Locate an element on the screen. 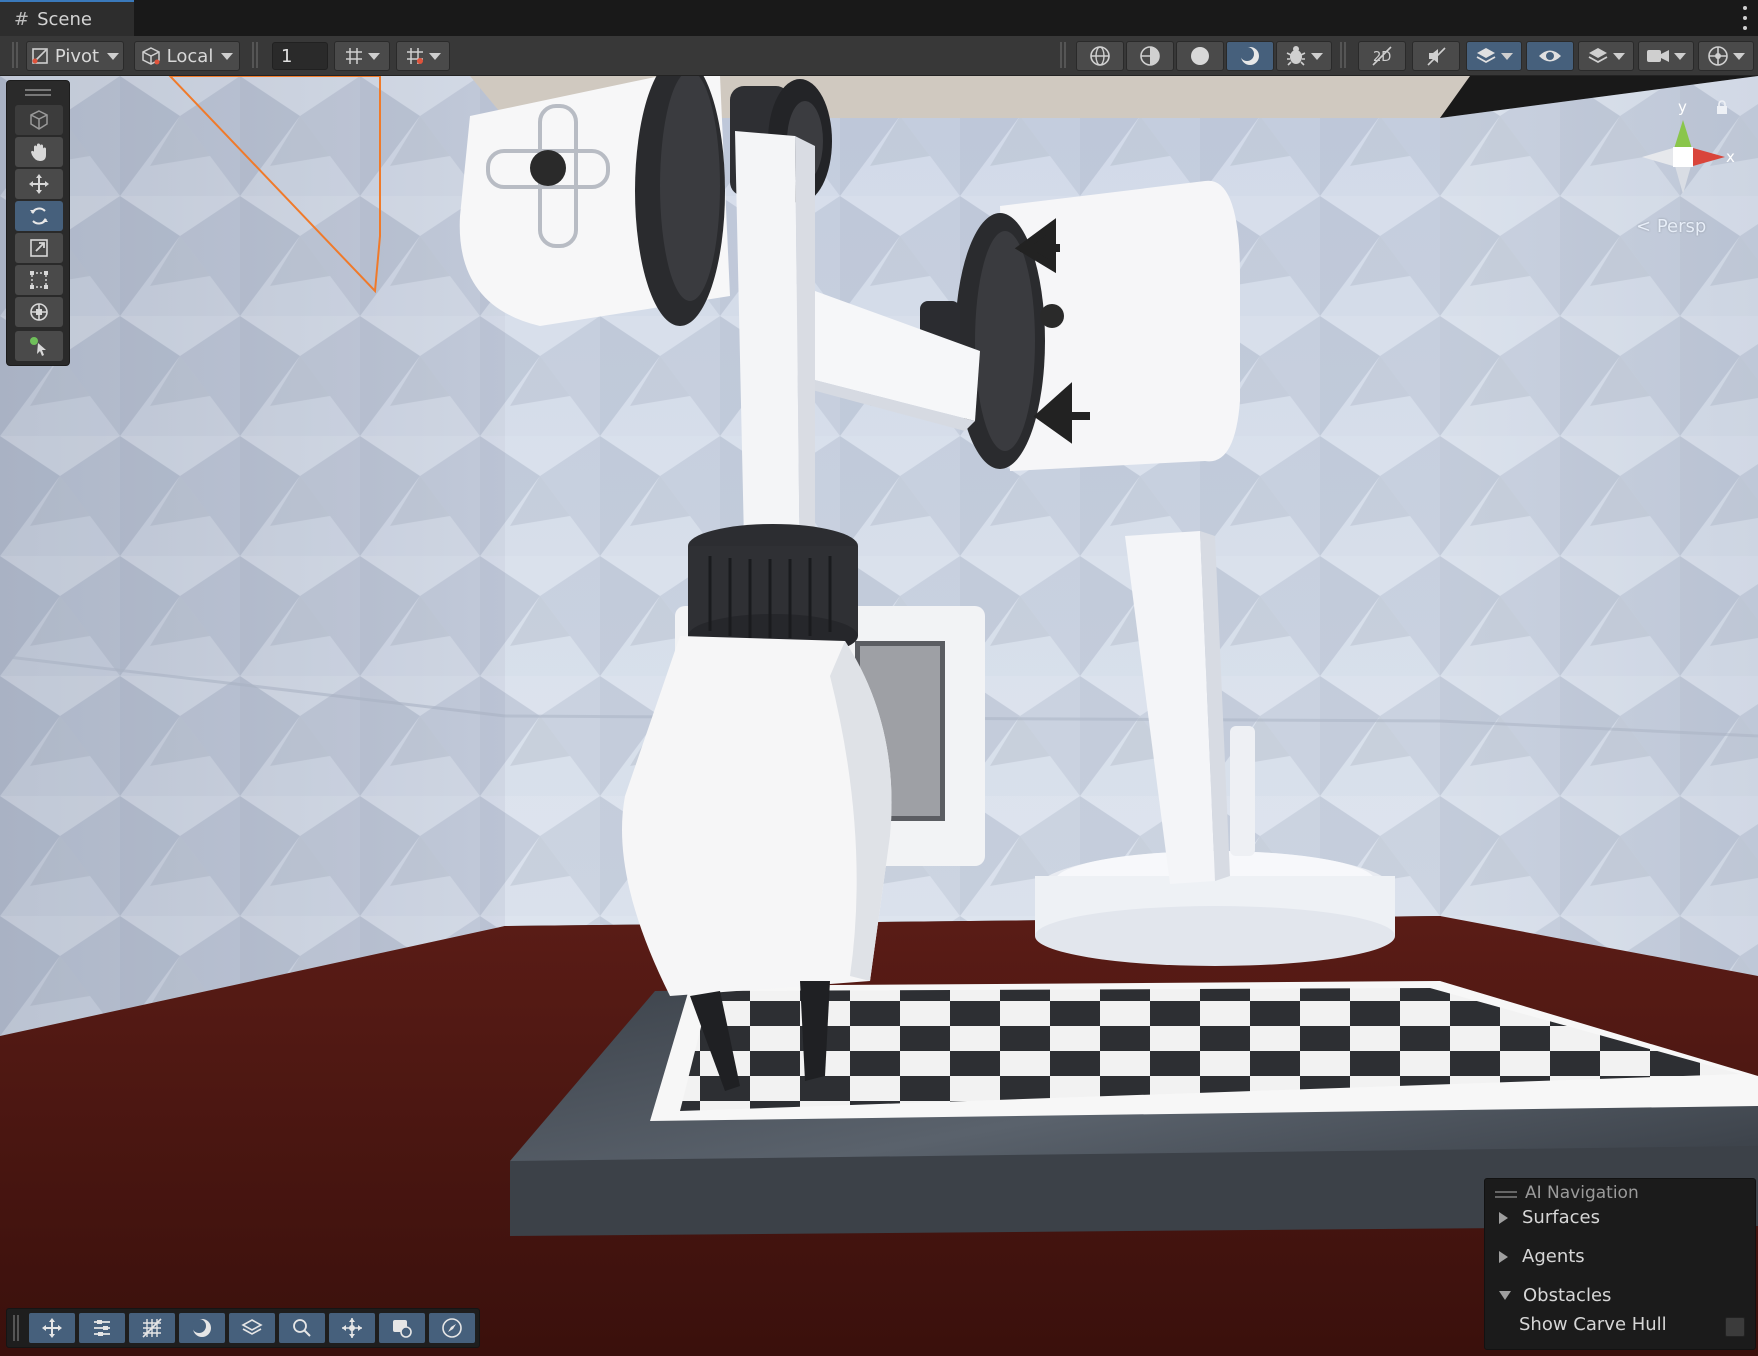 This screenshot has height=1356, width=1758. transform-tool-icon is located at coordinates (39, 312).